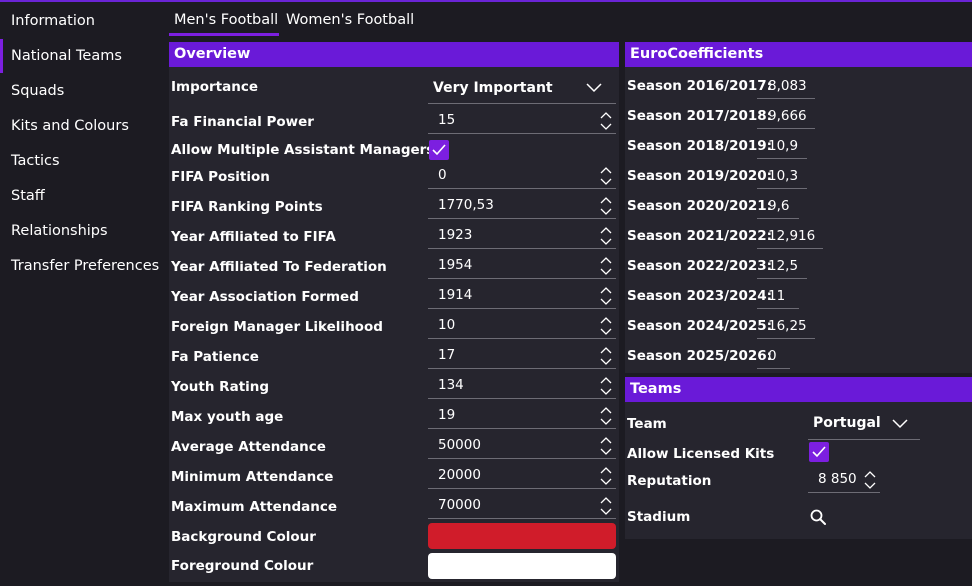  Describe the element at coordinates (394, 54) in the screenshot. I see `overview-header: Overview` at that location.